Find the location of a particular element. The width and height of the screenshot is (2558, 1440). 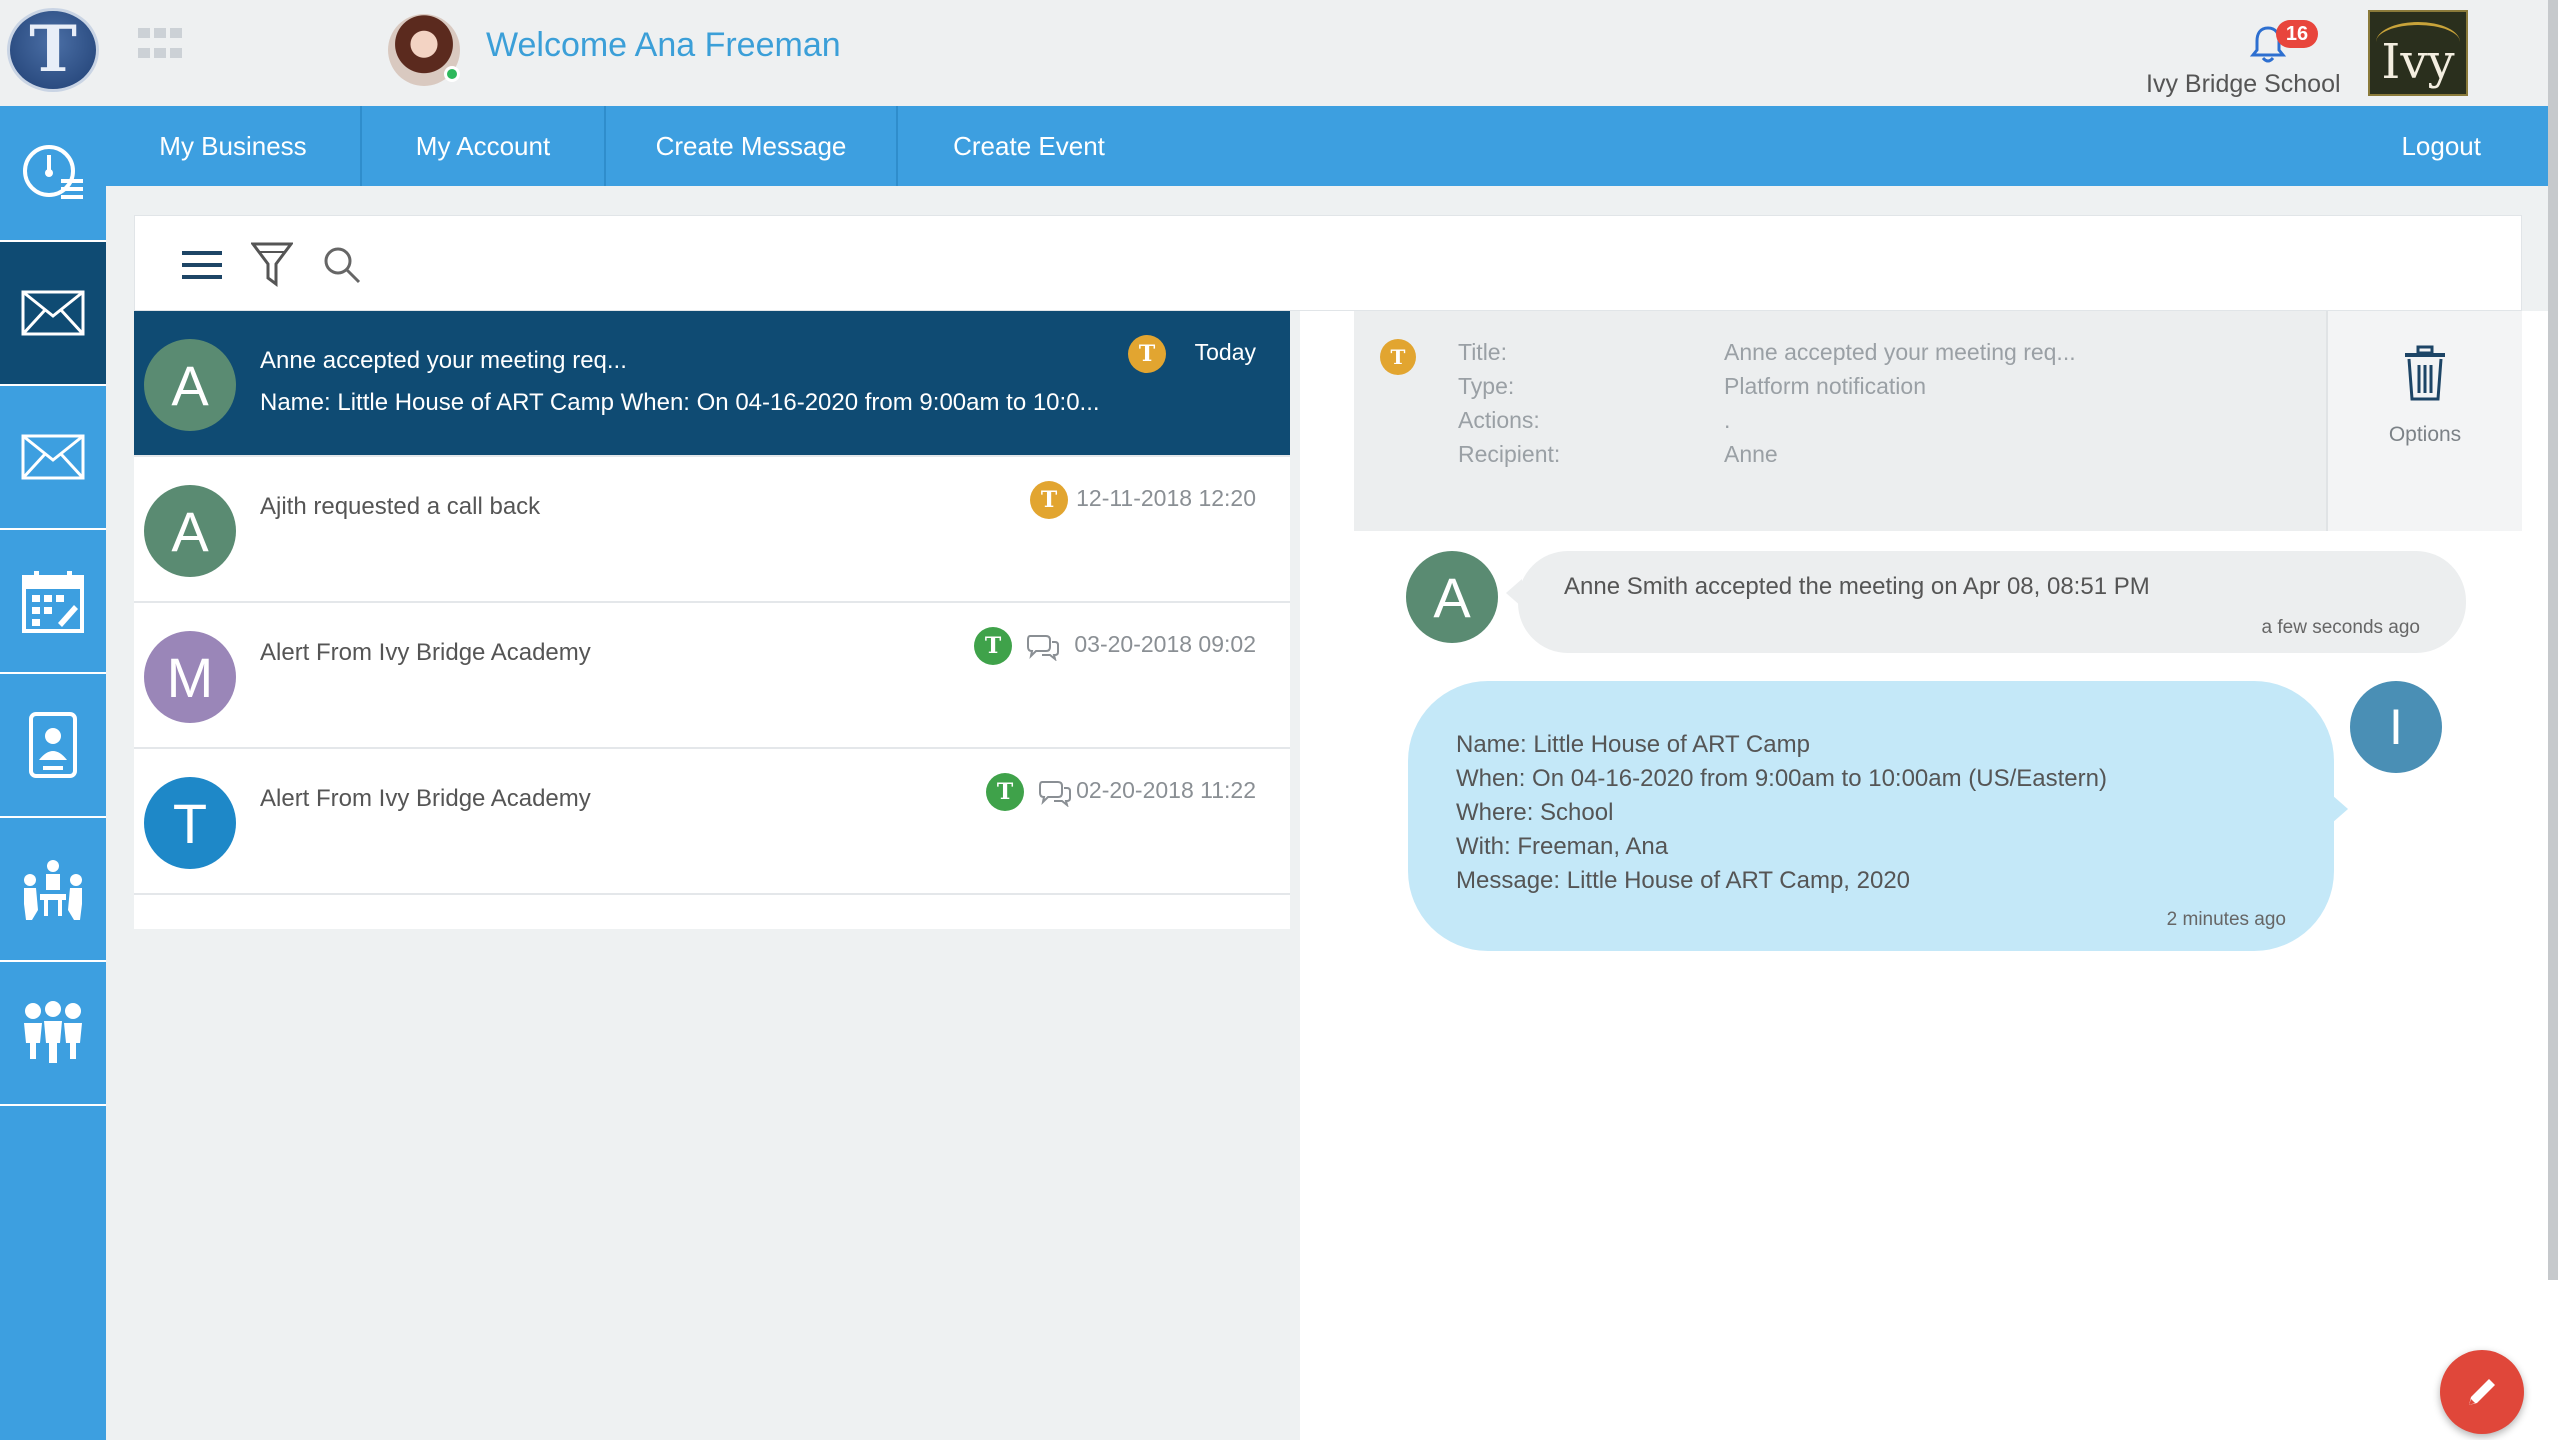

compose-button is located at coordinates (2482, 1392).